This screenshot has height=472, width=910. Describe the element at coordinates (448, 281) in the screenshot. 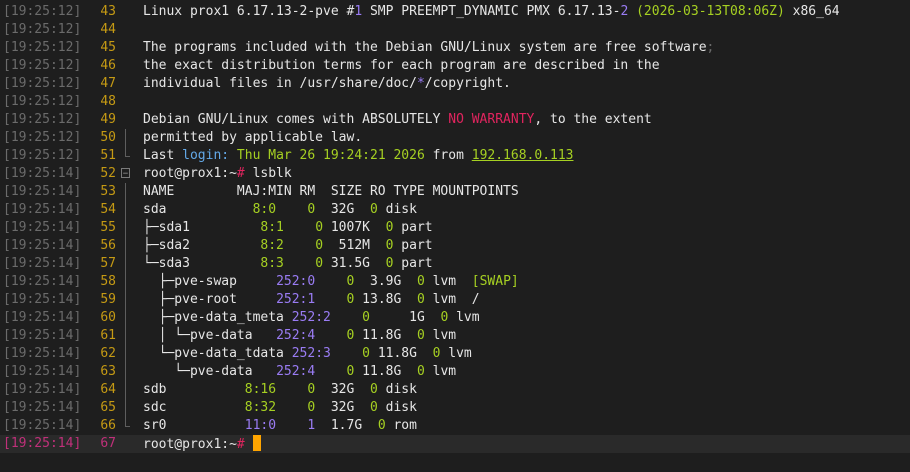

I see `text-segment: lvm` at that location.